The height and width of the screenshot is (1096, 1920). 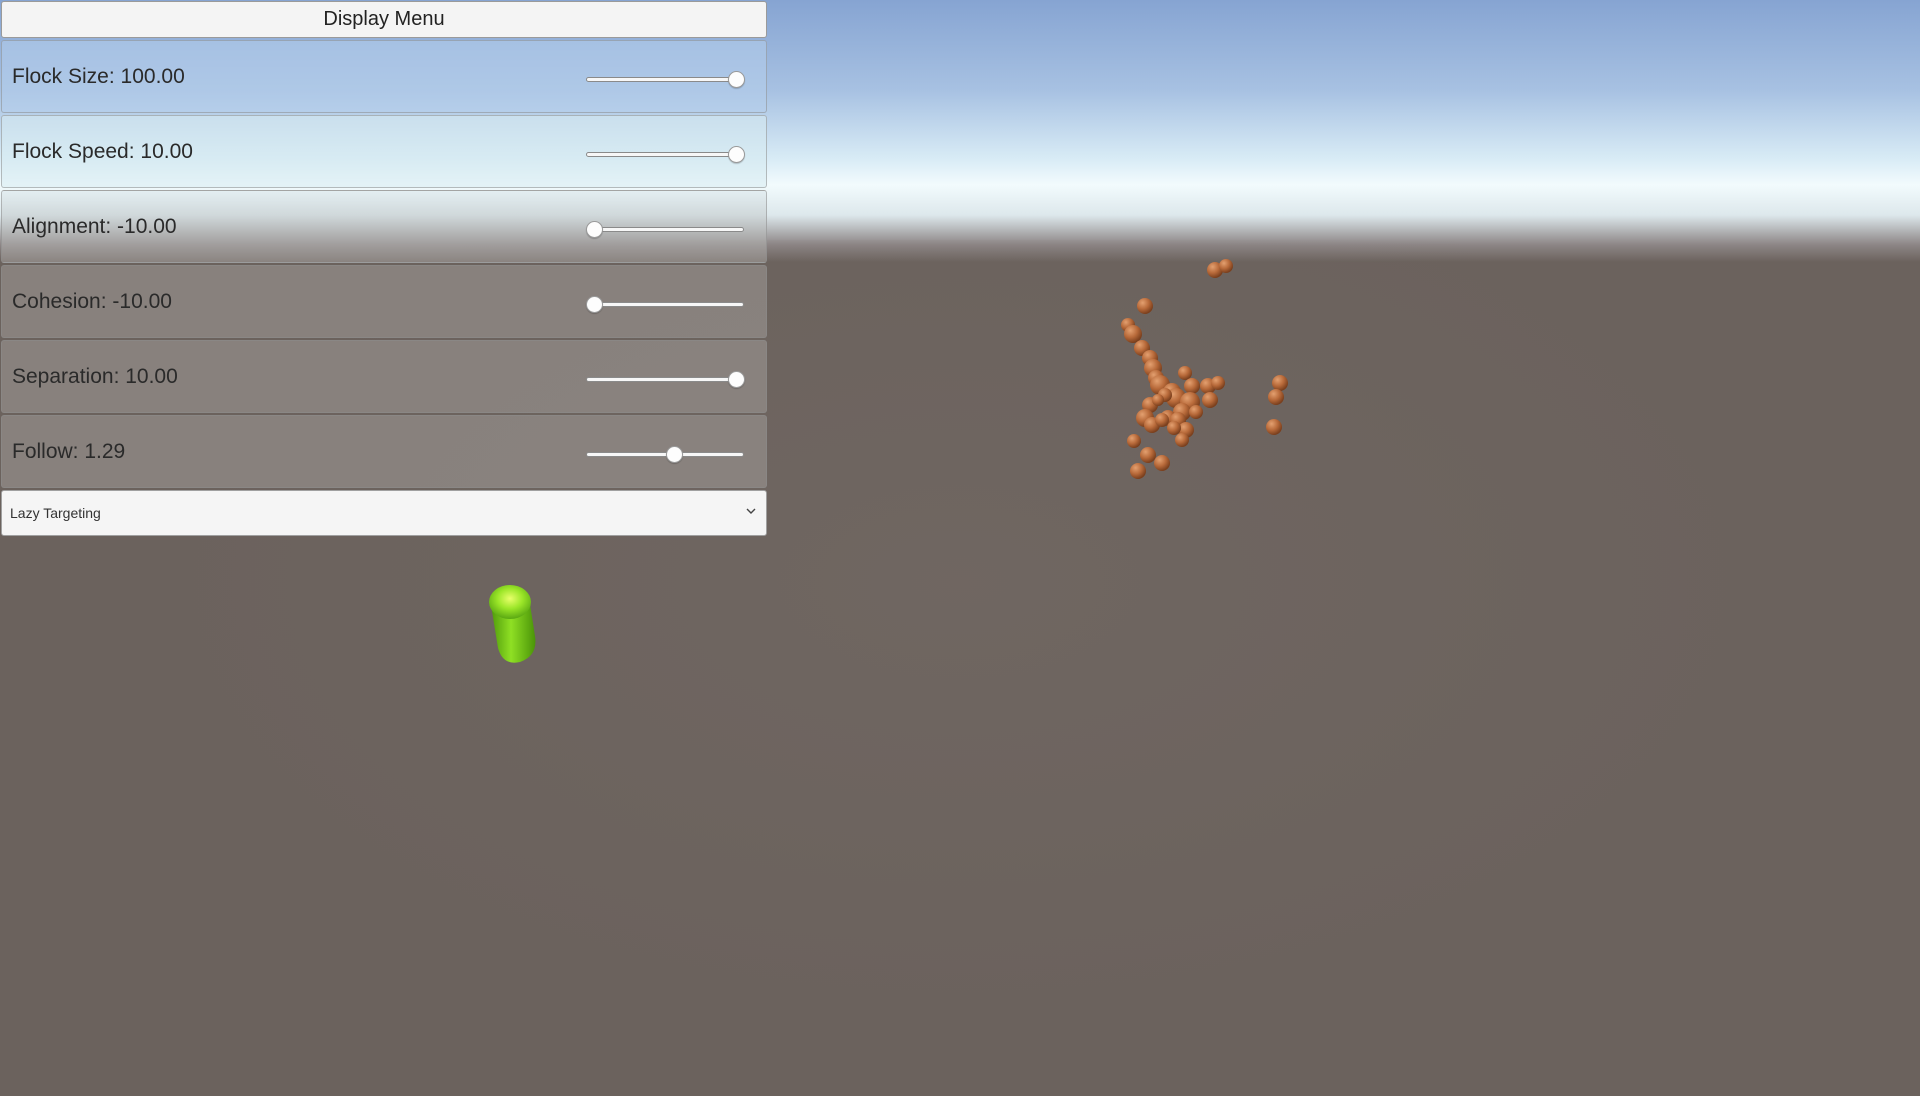 What do you see at coordinates (736, 154) in the screenshot?
I see `flock-speed-slider-handle` at bounding box center [736, 154].